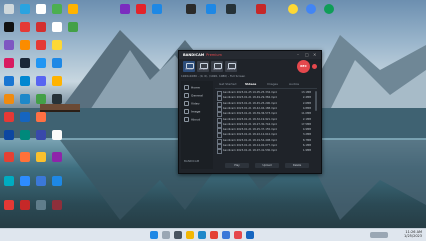 The image size is (426, 241). I want to click on taskbar-edge-icon, so click(202, 235).